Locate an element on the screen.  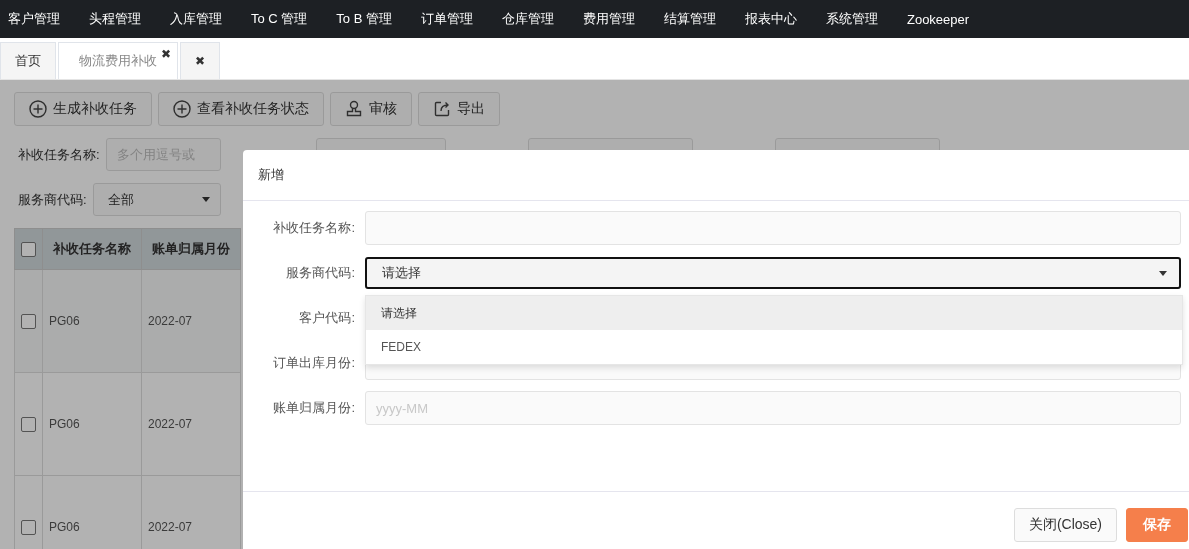
field-label: 客户代码: is located at coordinates (327, 318).